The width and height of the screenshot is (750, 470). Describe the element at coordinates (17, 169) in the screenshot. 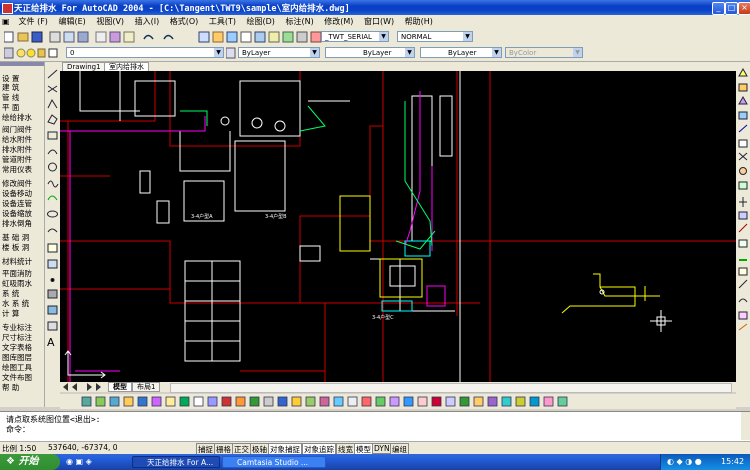

I see `tangent-menu-item: 常用仪表` at that location.